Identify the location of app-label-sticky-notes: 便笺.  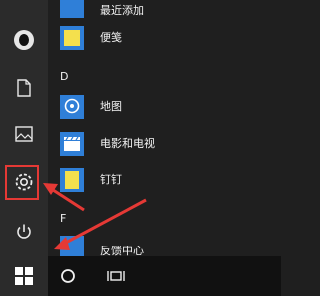
(111, 37).